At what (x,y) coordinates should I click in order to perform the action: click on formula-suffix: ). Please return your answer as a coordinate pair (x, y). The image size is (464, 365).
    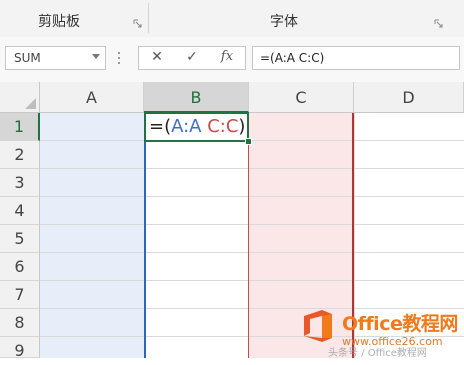
    Looking at the image, I should click on (242, 126).